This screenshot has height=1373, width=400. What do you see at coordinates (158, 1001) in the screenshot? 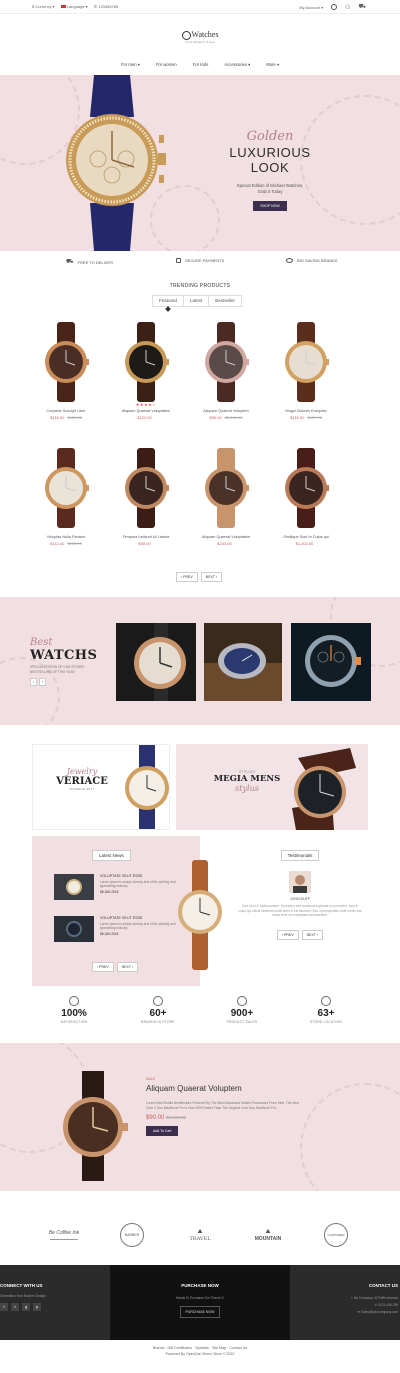
I see `heart-icon` at bounding box center [158, 1001].